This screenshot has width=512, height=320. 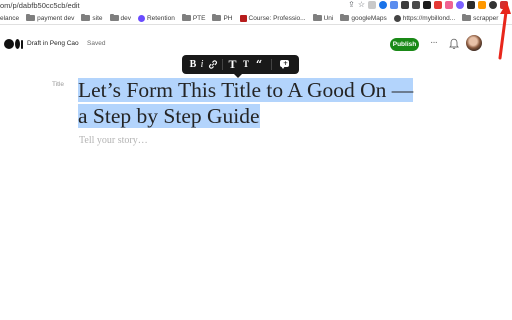 I want to click on bookmark-label: site, so click(x=97, y=18).